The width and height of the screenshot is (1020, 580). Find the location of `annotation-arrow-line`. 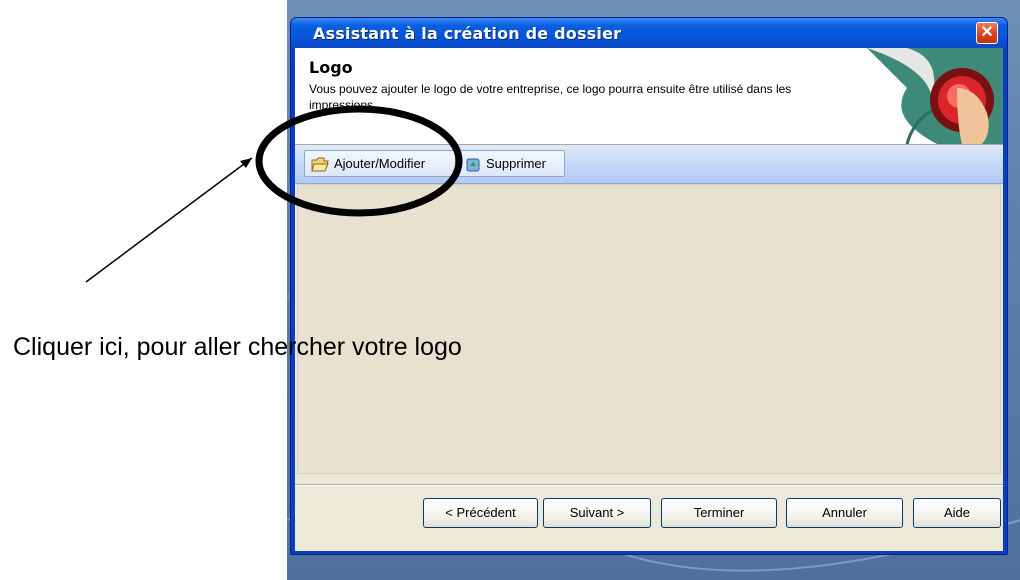

annotation-arrow-line is located at coordinates (169, 220).